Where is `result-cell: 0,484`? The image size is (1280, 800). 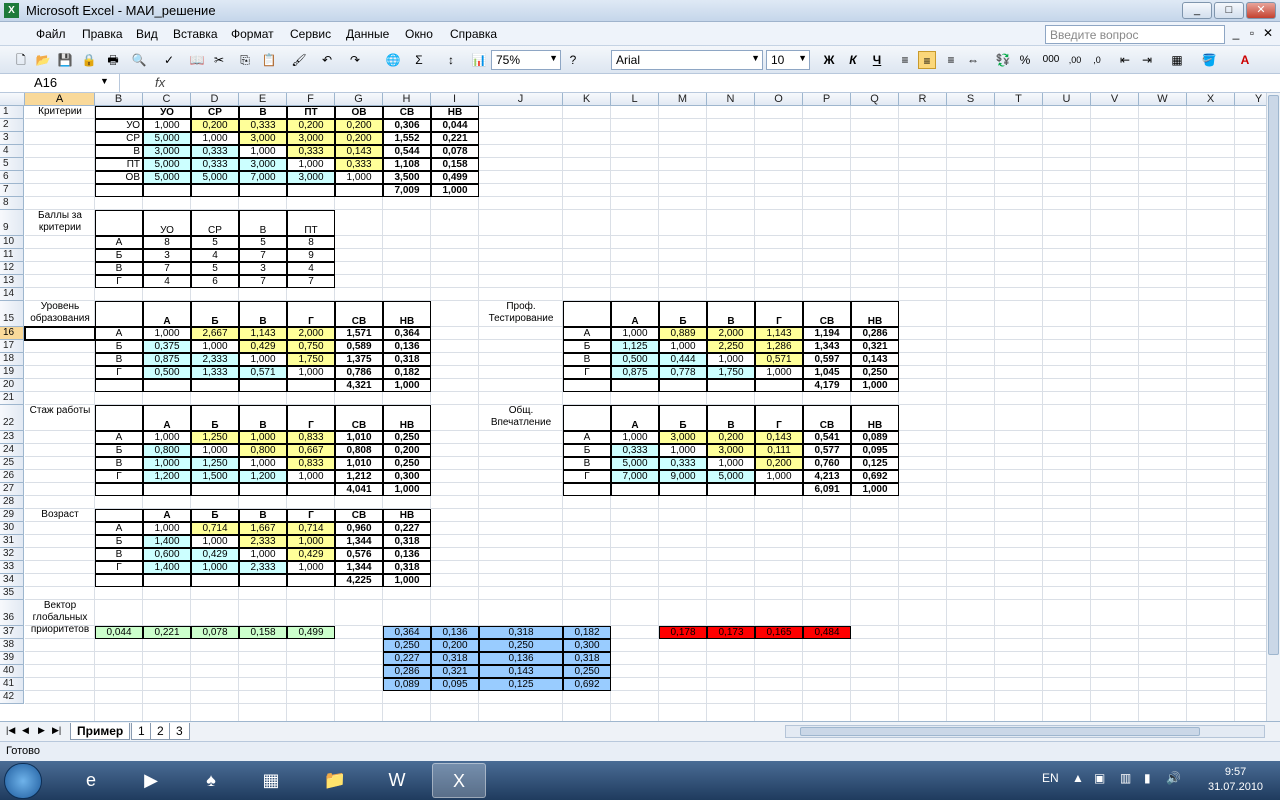 result-cell: 0,484 is located at coordinates (827, 632).